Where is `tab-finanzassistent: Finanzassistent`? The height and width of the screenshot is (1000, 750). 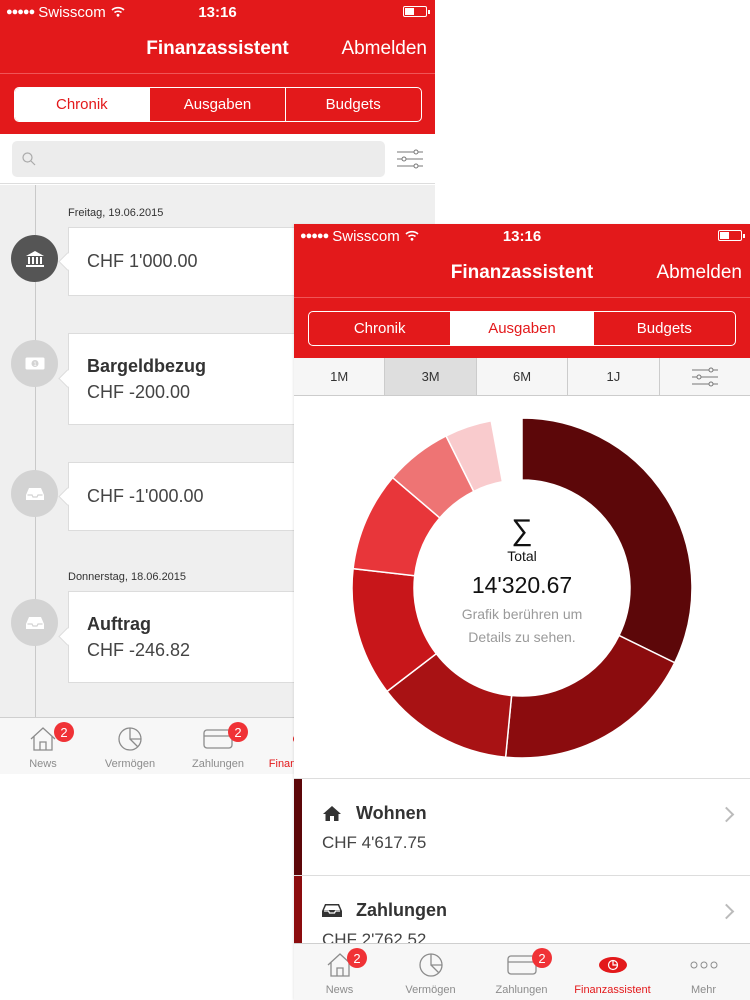 tab-finanzassistent: Finanzassistent is located at coordinates (612, 972).